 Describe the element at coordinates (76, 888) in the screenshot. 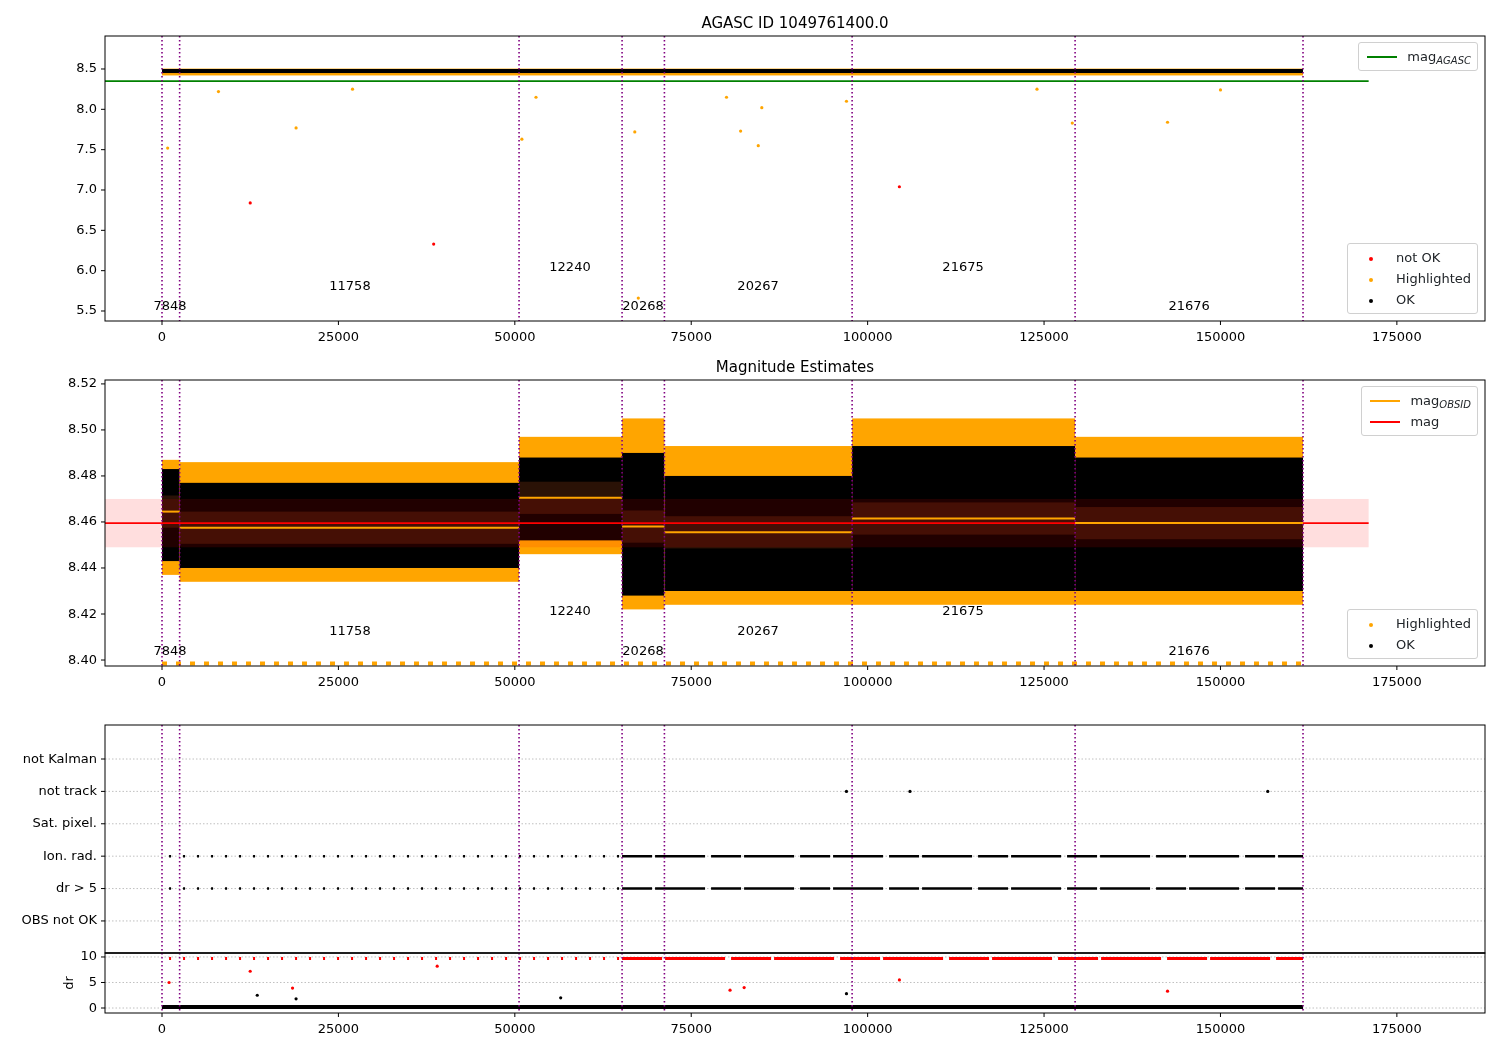

I see `tick-label: dr > 5` at that location.